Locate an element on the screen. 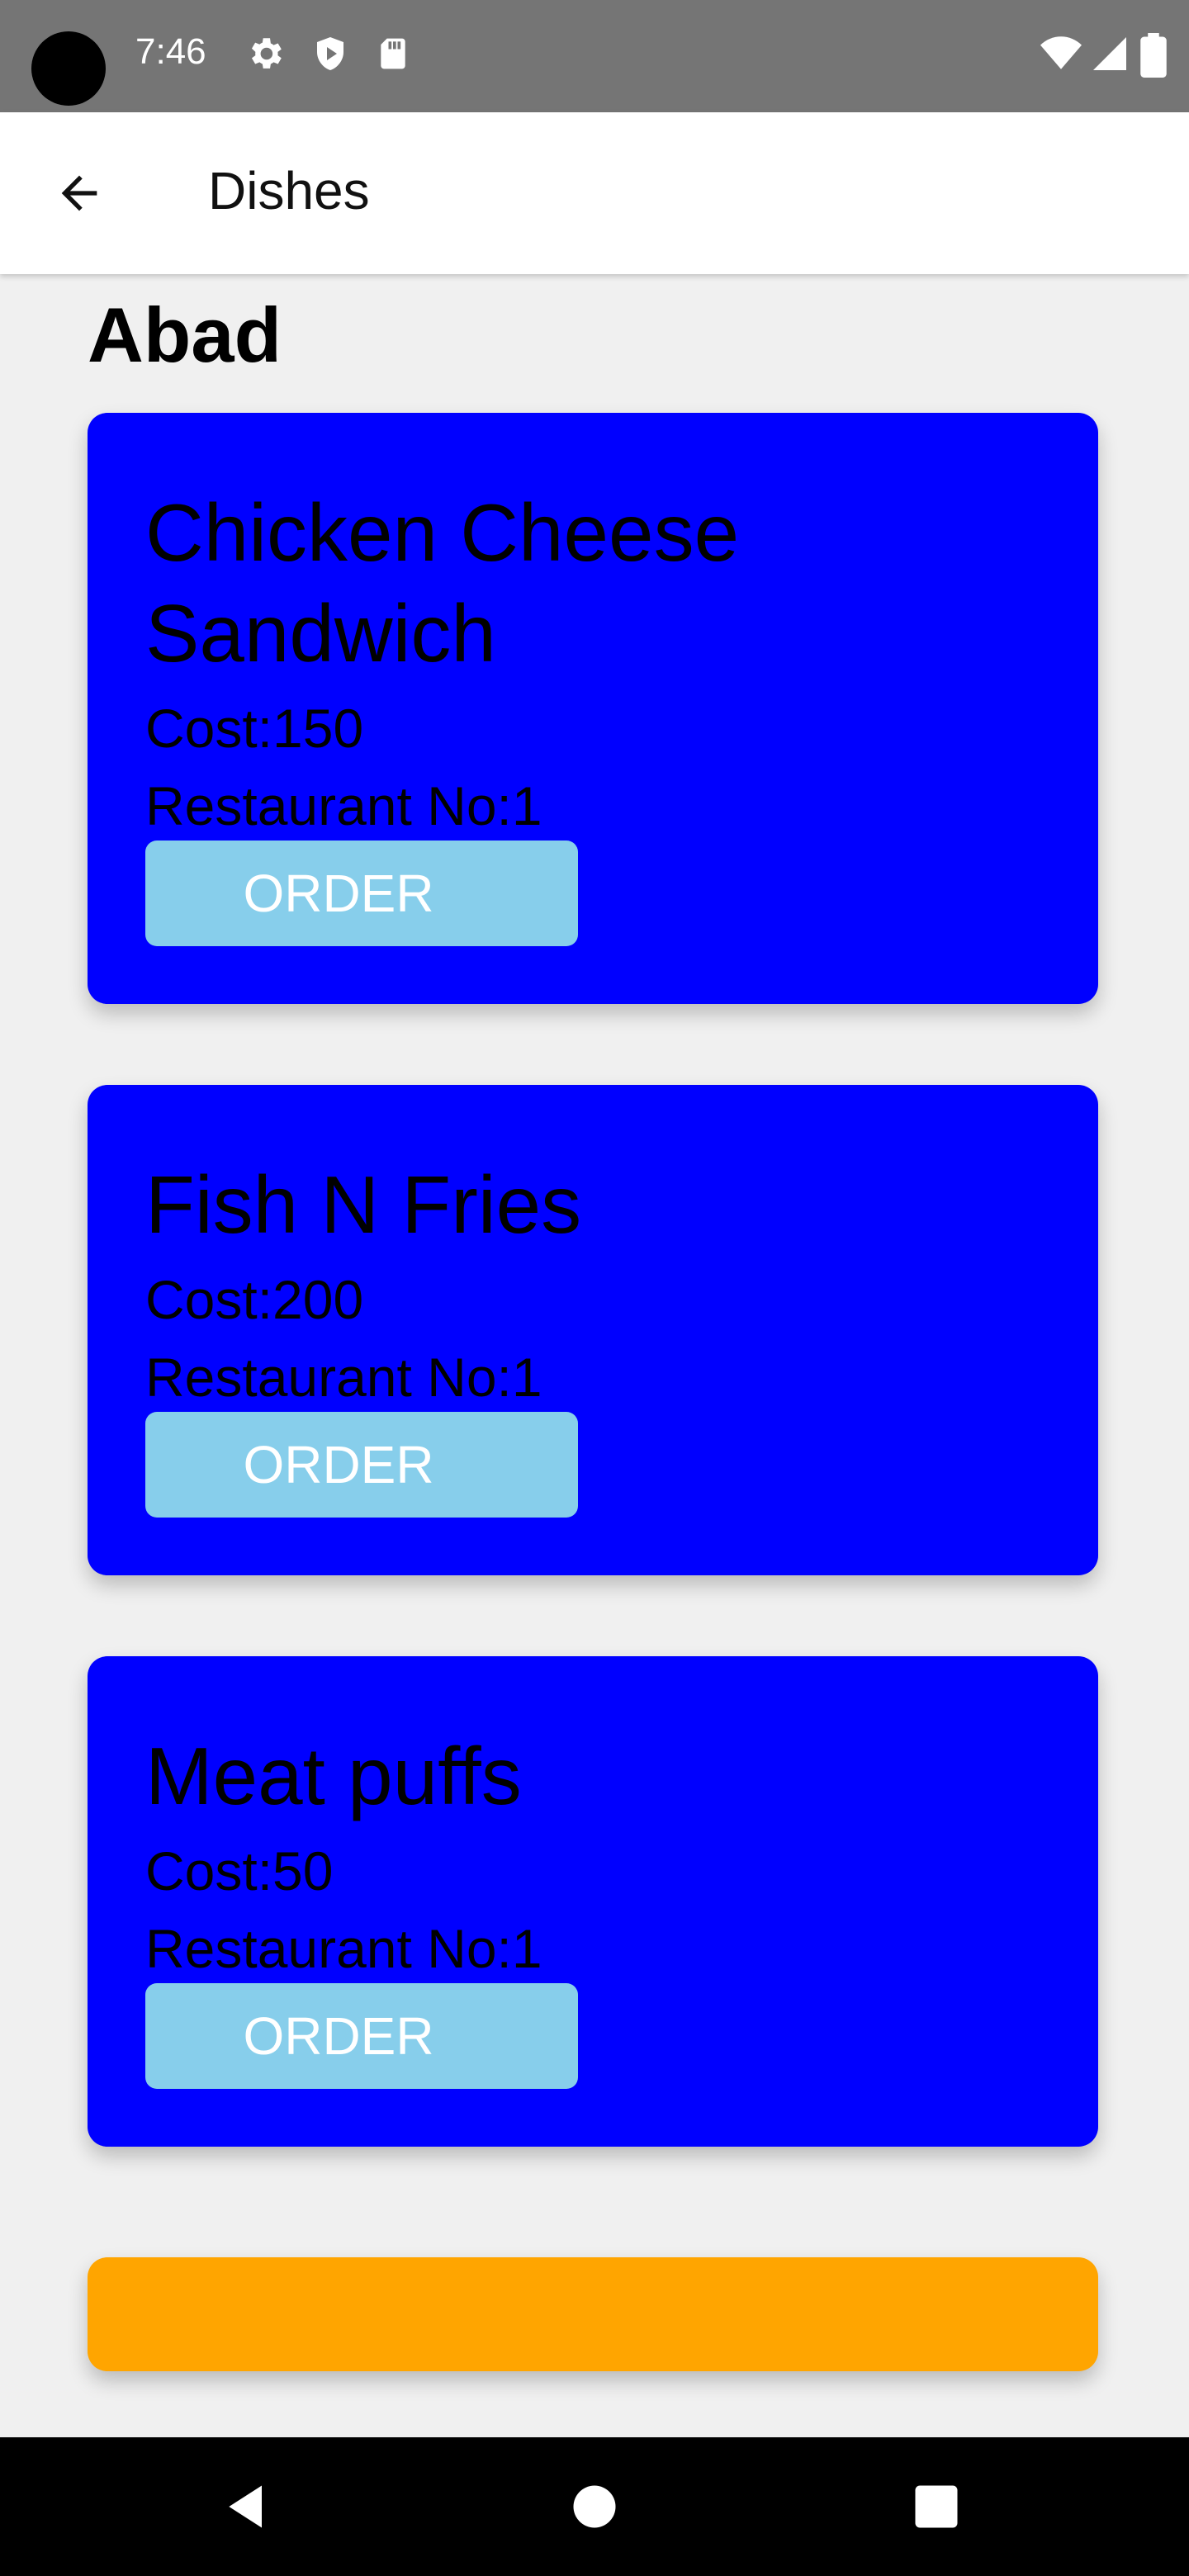  status-time: 7:46 is located at coordinates (170, 51).